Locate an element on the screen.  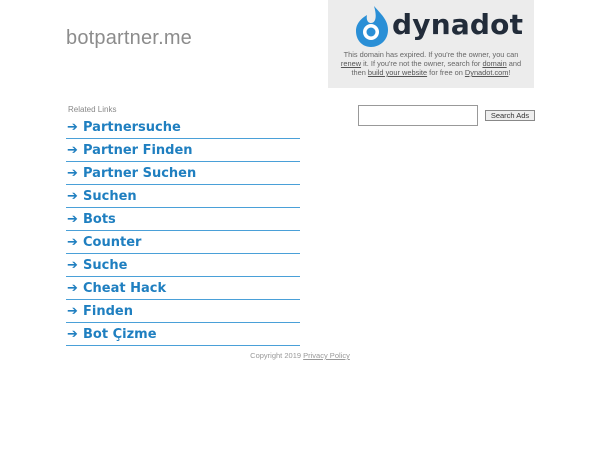
domain-title: botpartner.me is located at coordinates (129, 38).